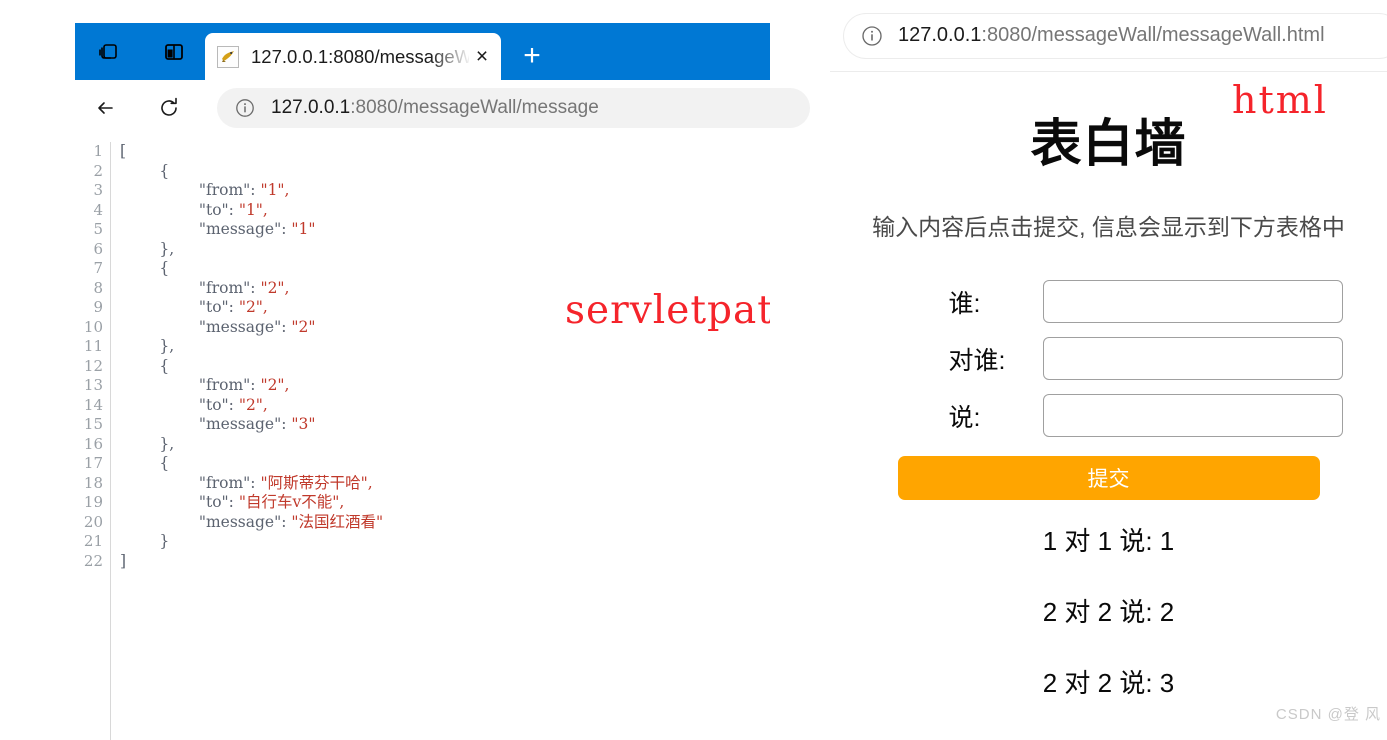  Describe the element at coordinates (93, 424) in the screenshot. I see `line-number: 15` at that location.